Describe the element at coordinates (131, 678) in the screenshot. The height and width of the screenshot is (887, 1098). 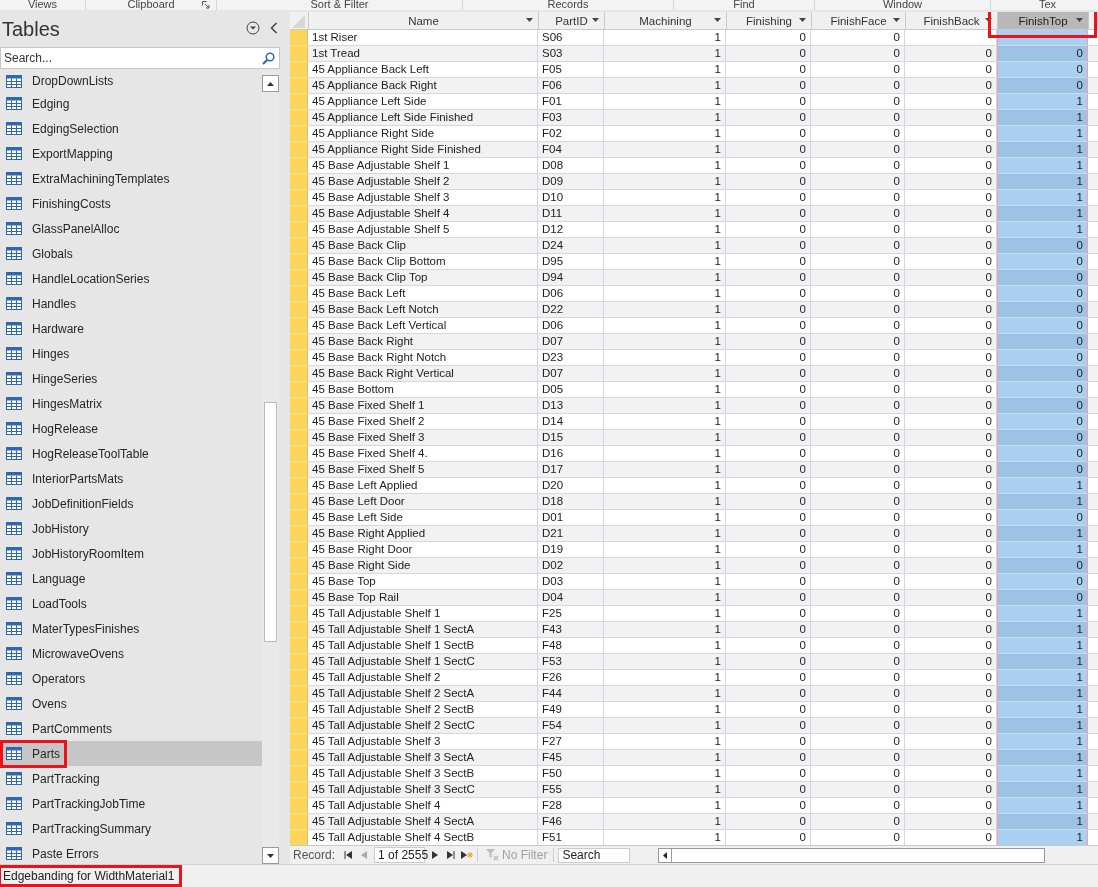
I see `table-list-item: Operators` at that location.